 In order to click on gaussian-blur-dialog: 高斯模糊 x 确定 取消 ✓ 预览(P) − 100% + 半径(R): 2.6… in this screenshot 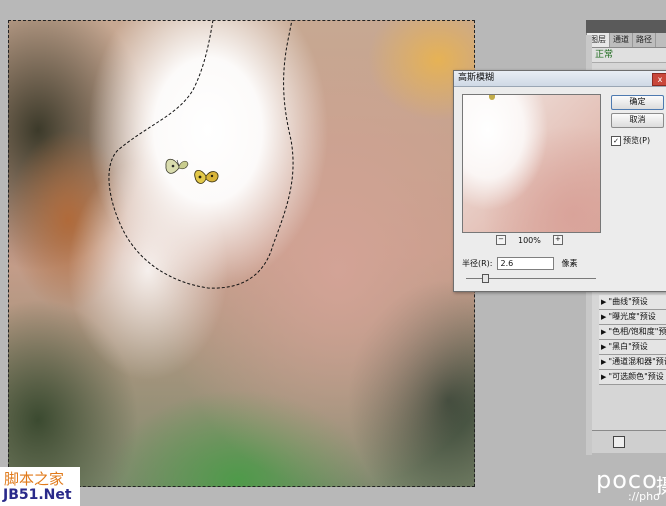, I will do `click(559, 181)`.